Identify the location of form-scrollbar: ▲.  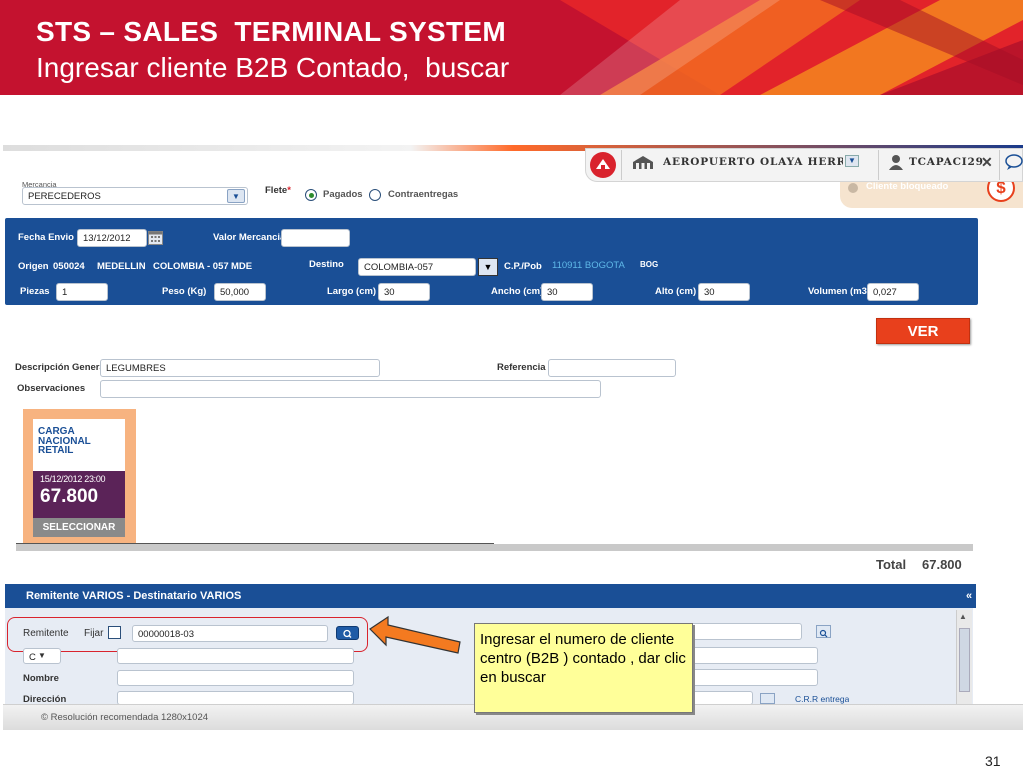
(964, 657).